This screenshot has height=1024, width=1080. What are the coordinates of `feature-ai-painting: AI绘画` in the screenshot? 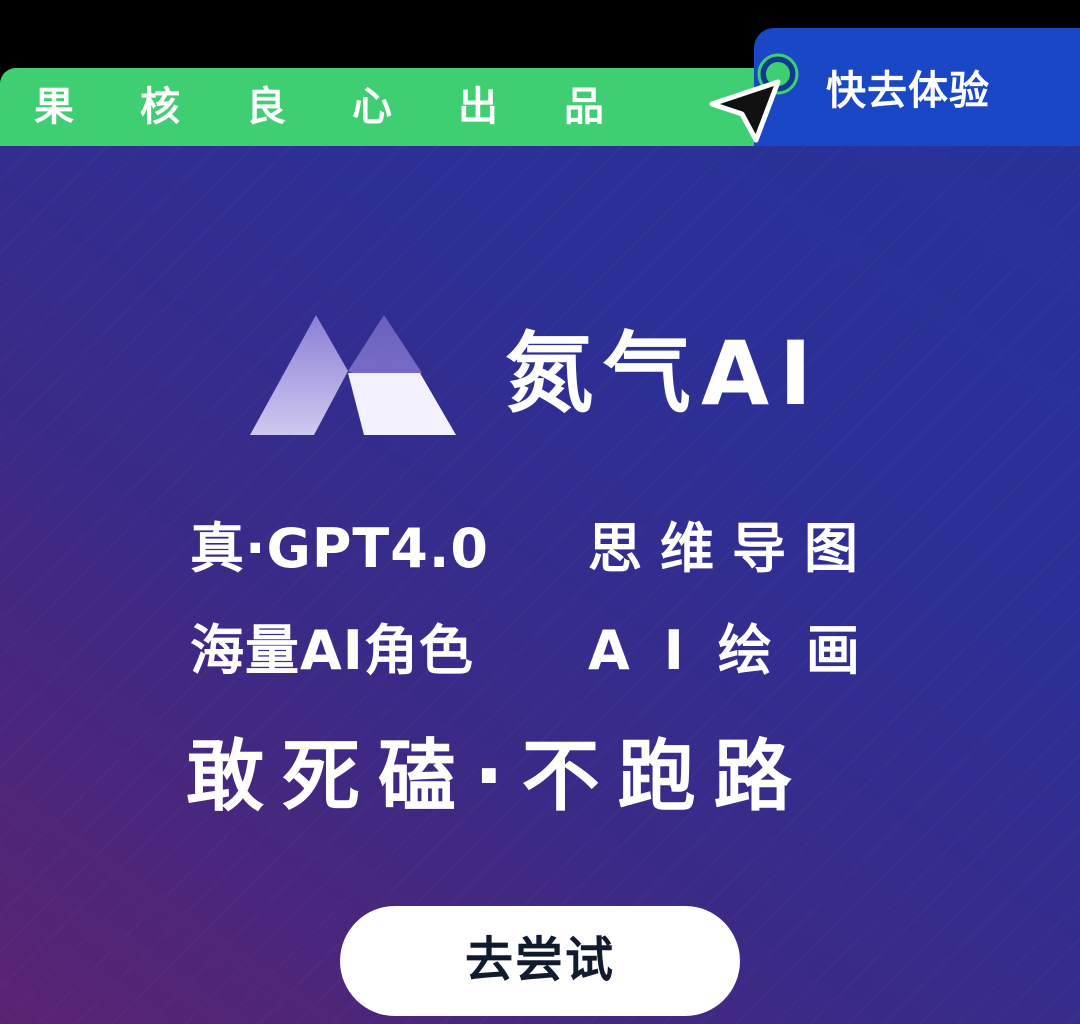 It's located at (741, 650).